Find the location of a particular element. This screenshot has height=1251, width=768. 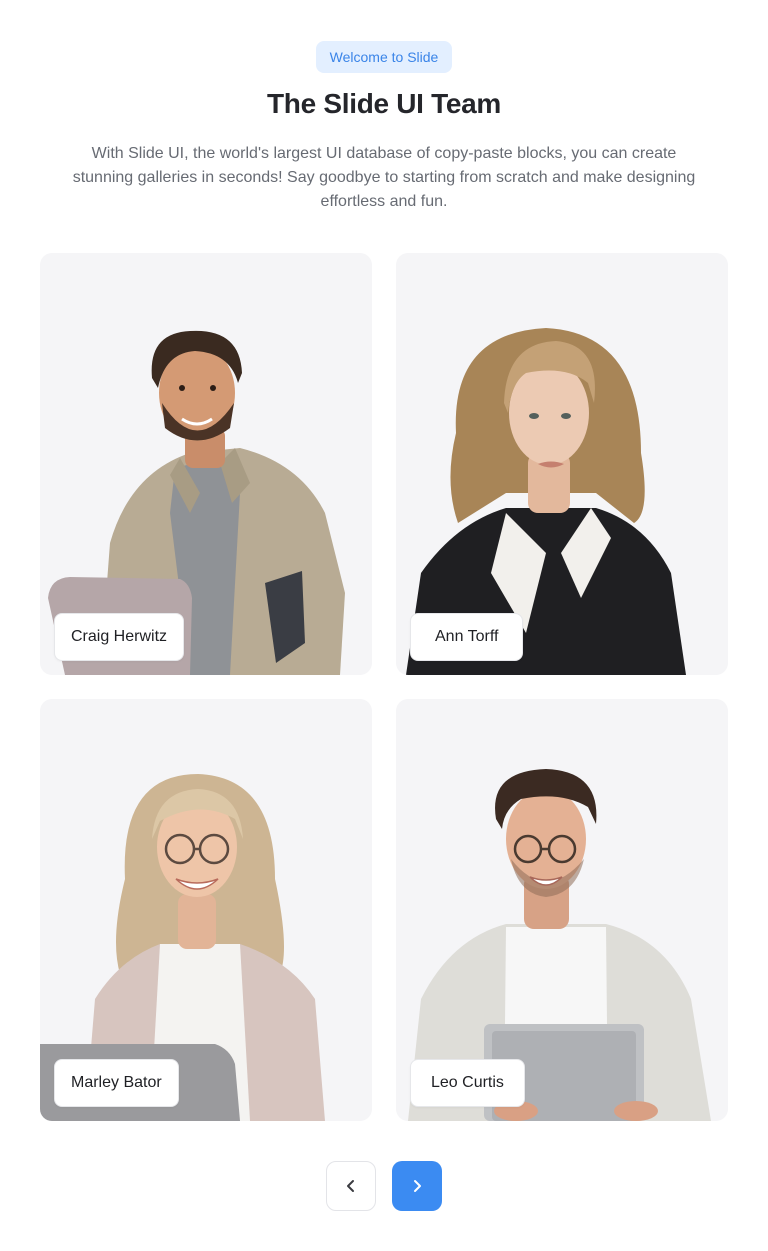

chevron-left-icon is located at coordinates (350, 1186).